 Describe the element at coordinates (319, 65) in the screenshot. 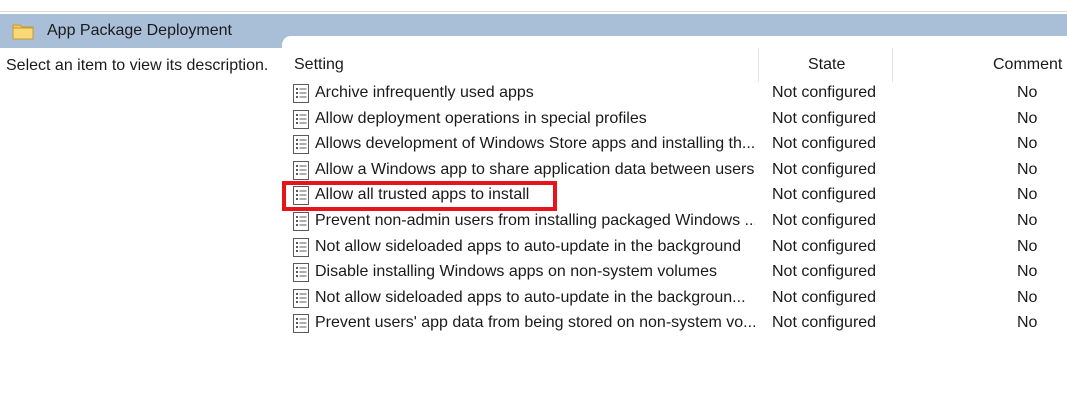

I see `column-header-setting: Setting` at that location.